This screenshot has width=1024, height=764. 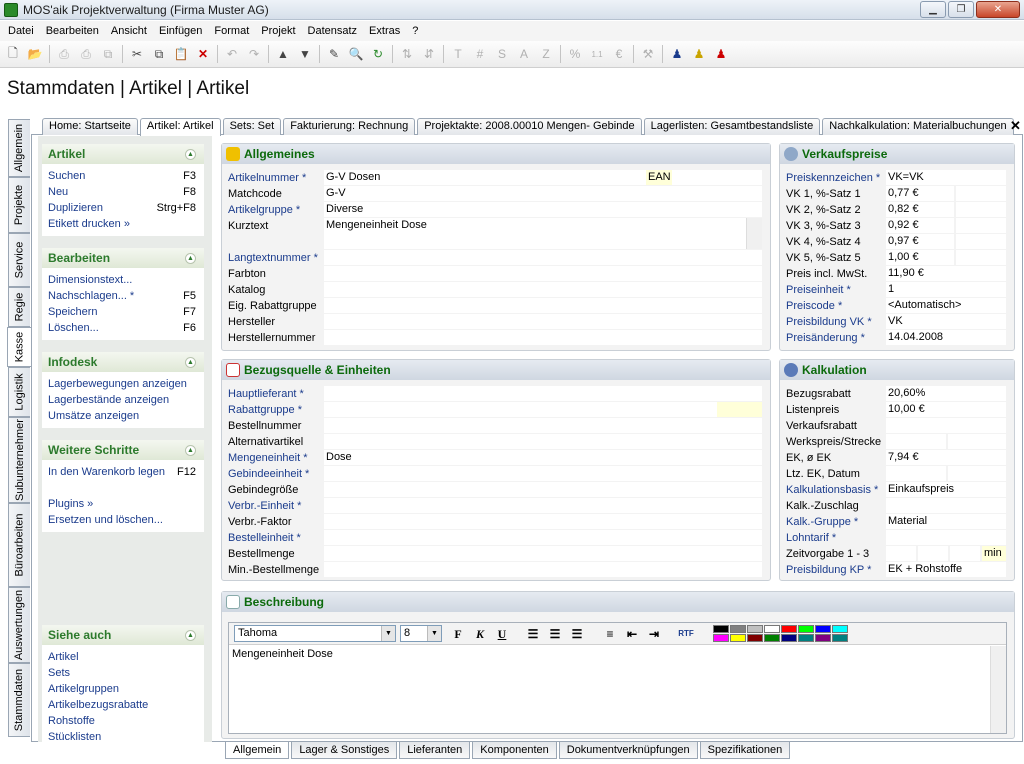 I want to click on percent-icon: %, so click(x=575, y=54).